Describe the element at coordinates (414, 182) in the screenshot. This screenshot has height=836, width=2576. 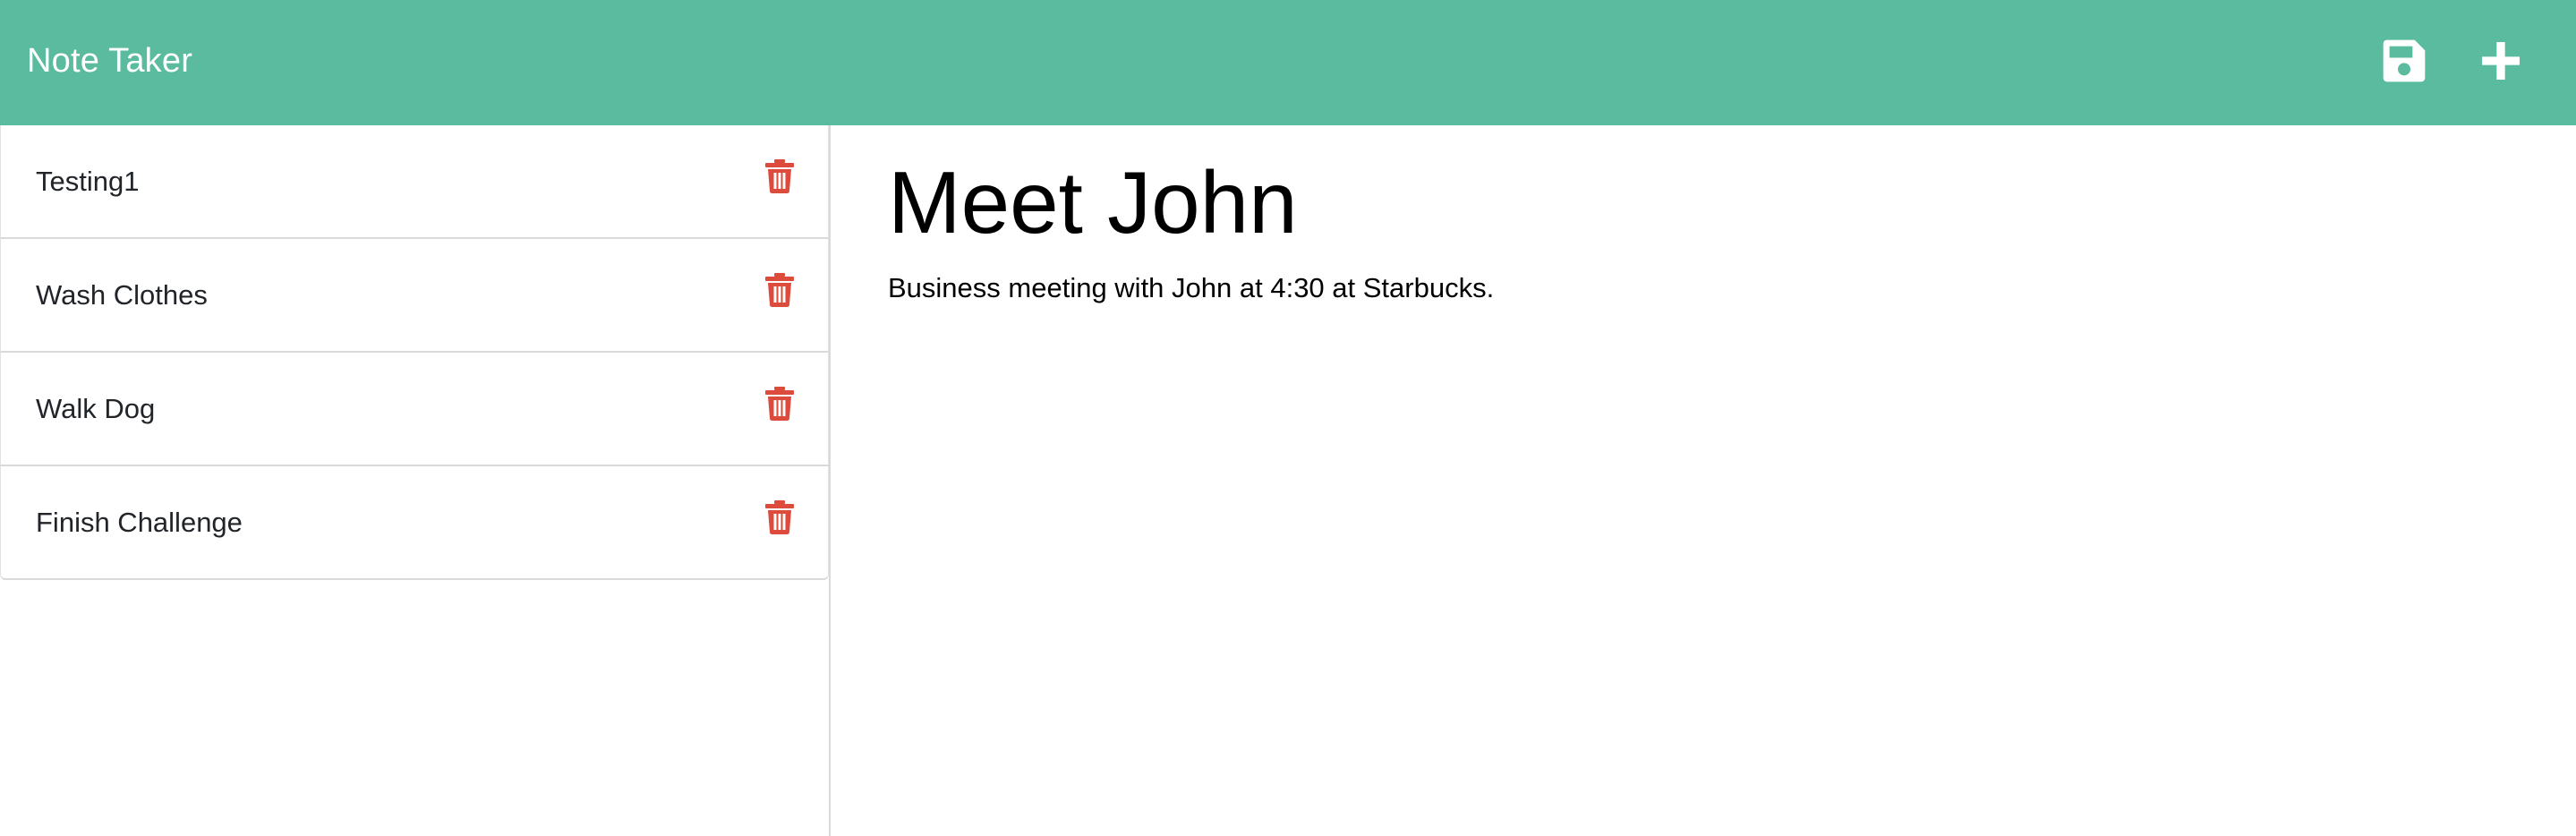
I see `list-item: Testing1` at that location.